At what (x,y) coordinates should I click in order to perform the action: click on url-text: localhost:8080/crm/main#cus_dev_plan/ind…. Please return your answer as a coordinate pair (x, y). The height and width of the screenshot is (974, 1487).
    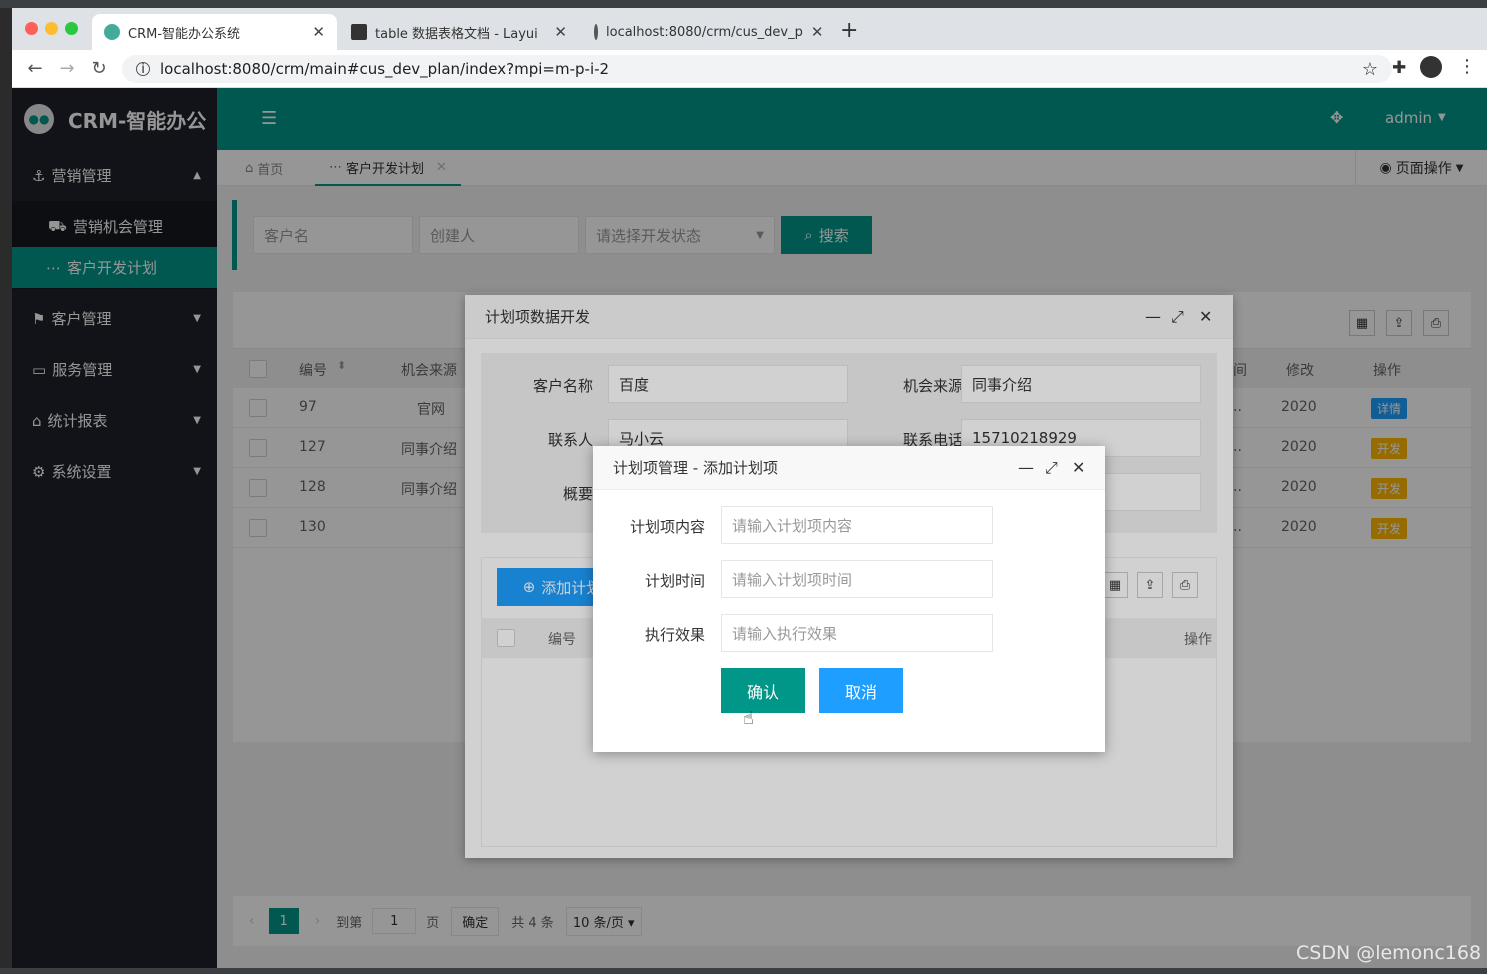
    Looking at the image, I should click on (385, 69).